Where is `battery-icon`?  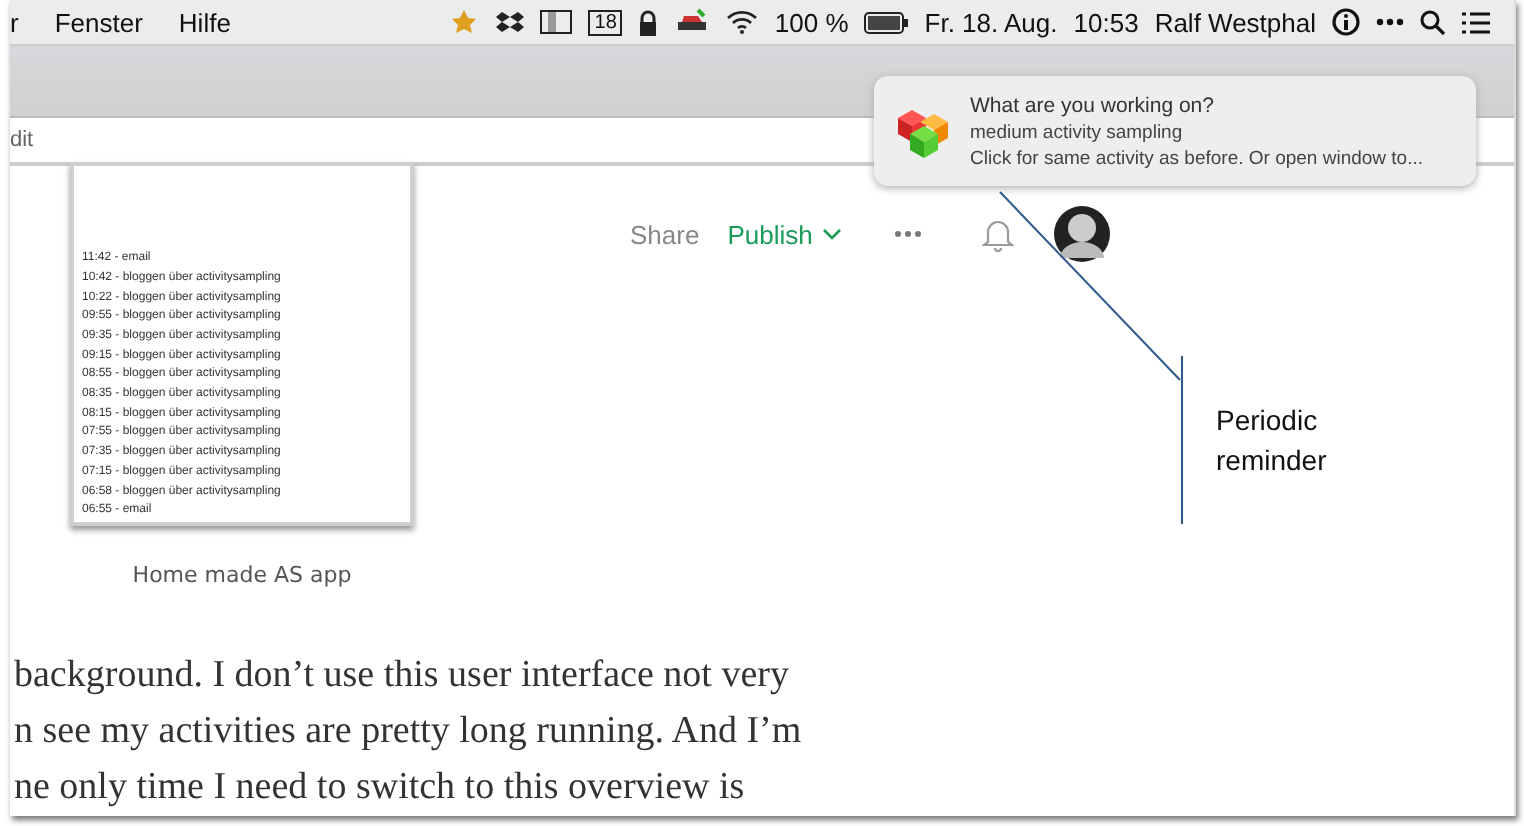
battery-icon is located at coordinates (886, 22).